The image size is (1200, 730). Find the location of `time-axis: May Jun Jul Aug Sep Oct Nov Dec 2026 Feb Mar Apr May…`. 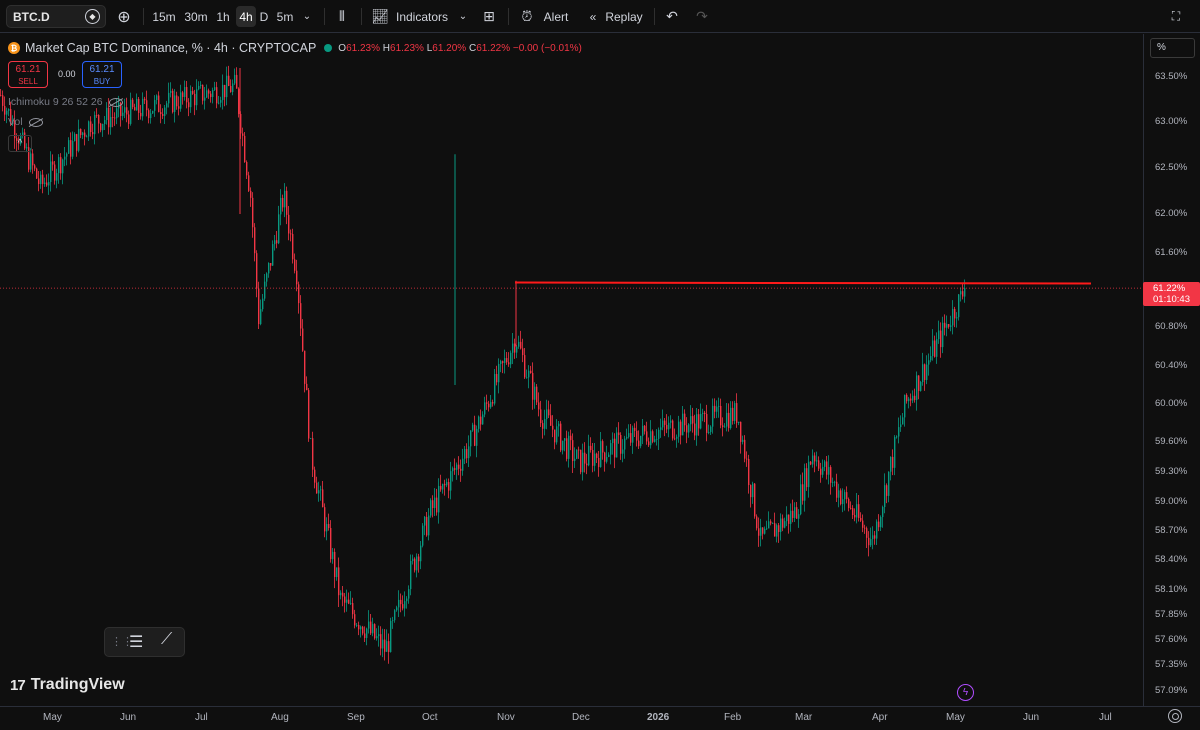

time-axis: May Jun Jul Aug Sep Oct Nov Dec 2026 Feb Mar Apr May… is located at coordinates (600, 718).